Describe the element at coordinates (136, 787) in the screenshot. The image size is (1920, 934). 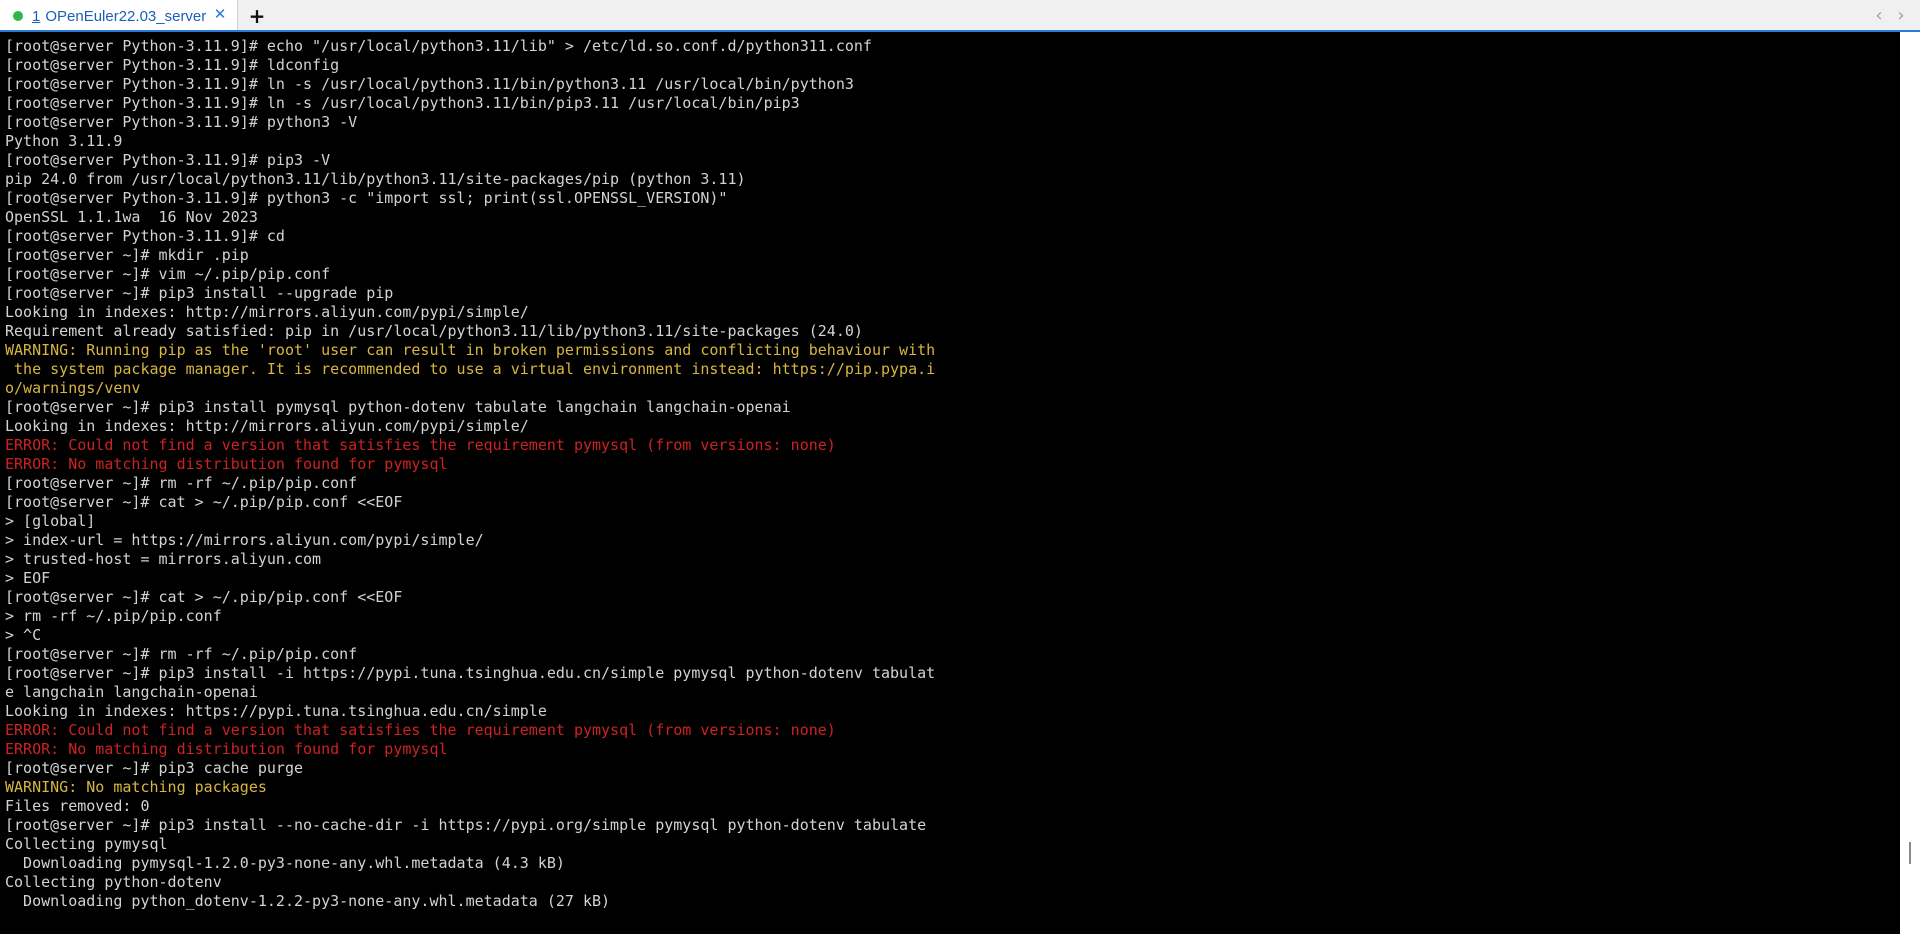
I see `terminal-line: WARNING: No matching packages` at that location.